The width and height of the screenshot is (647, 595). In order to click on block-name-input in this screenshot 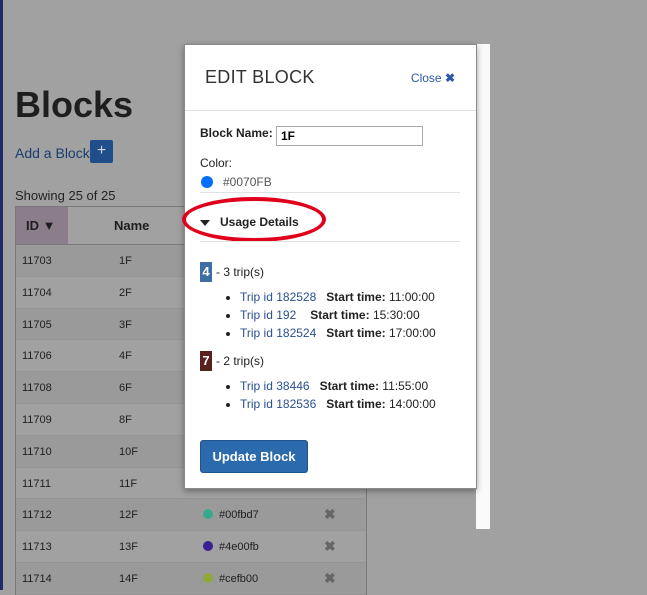, I will do `click(349, 136)`.